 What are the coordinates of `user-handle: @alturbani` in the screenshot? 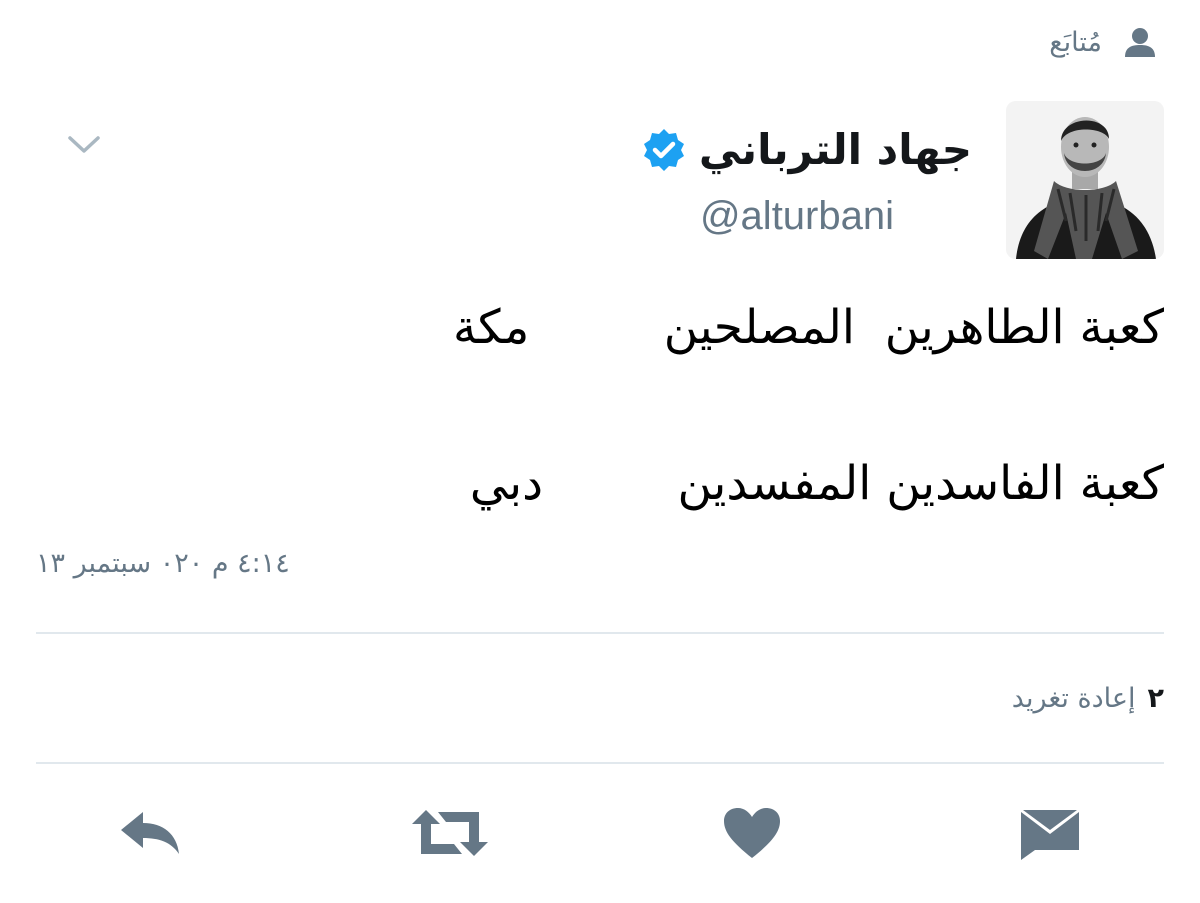 It's located at (797, 216).